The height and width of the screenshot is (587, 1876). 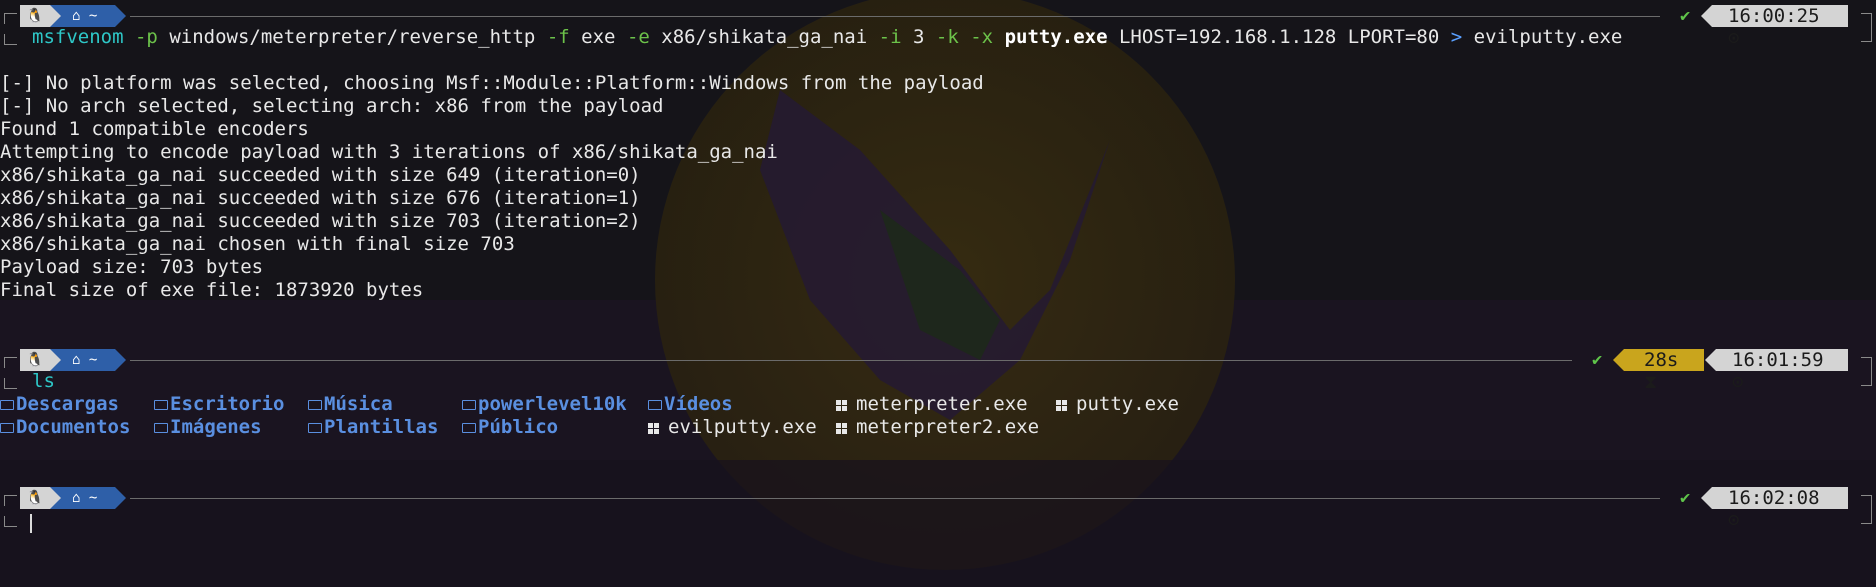 I want to click on folder-item: Escritorio, so click(x=219, y=404).